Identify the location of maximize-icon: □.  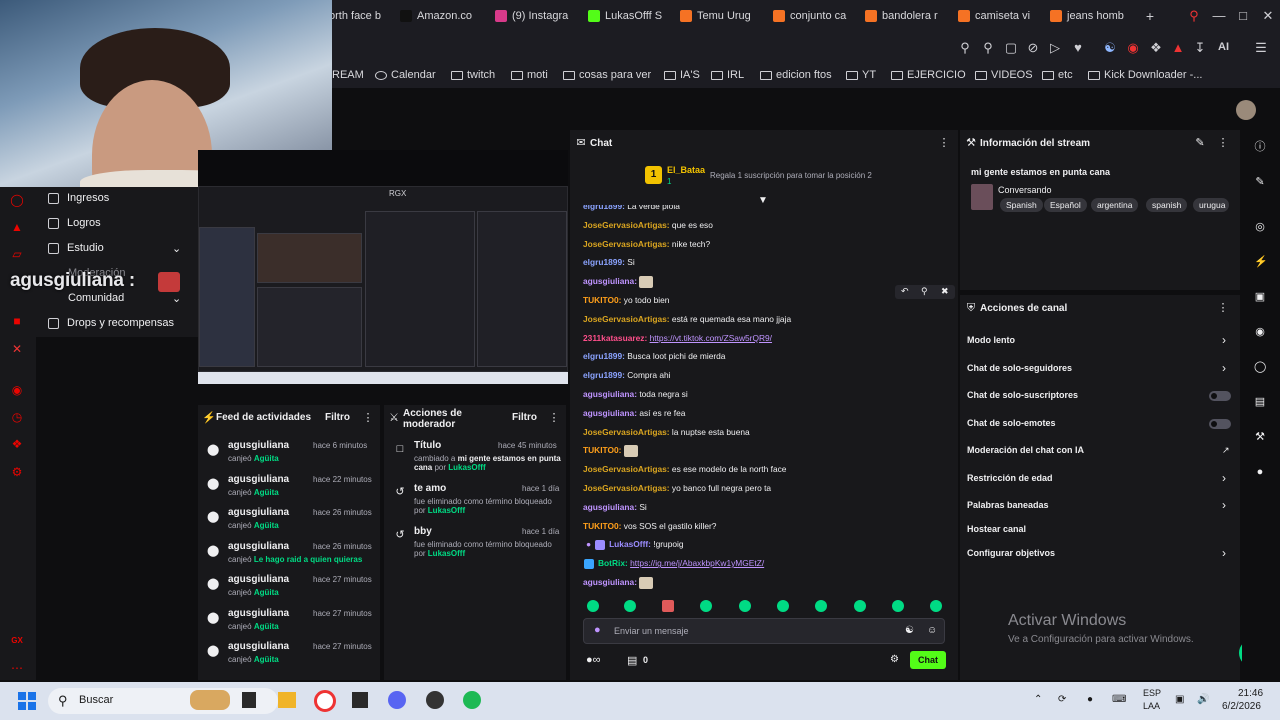
(1243, 16).